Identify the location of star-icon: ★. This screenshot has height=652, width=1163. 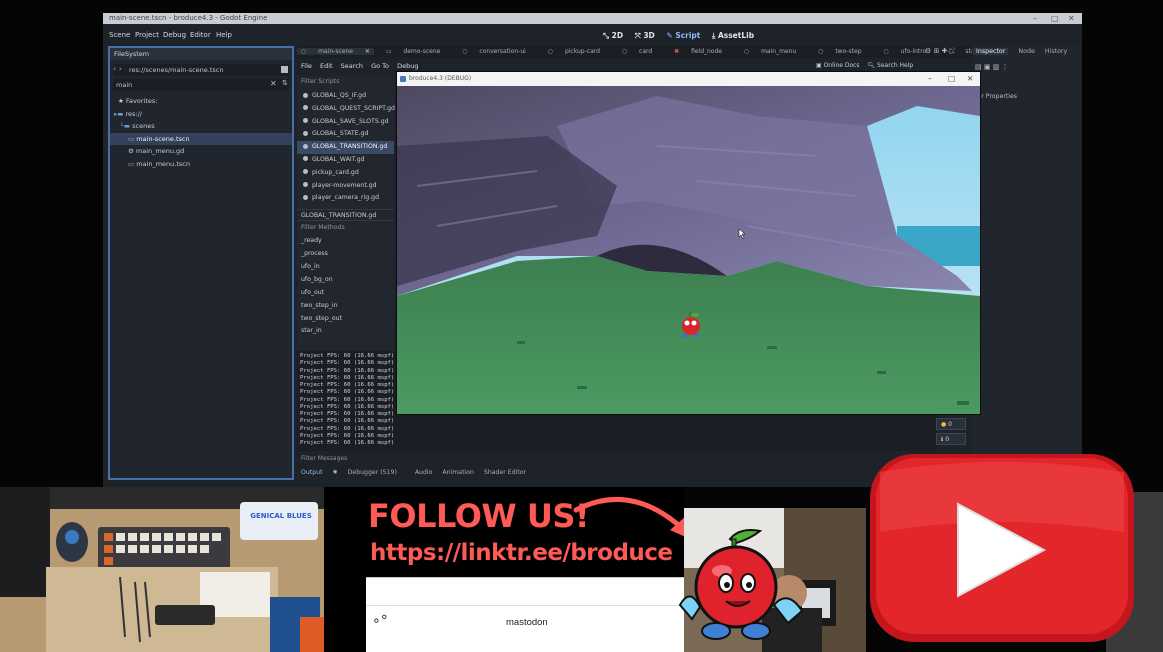
(122, 101).